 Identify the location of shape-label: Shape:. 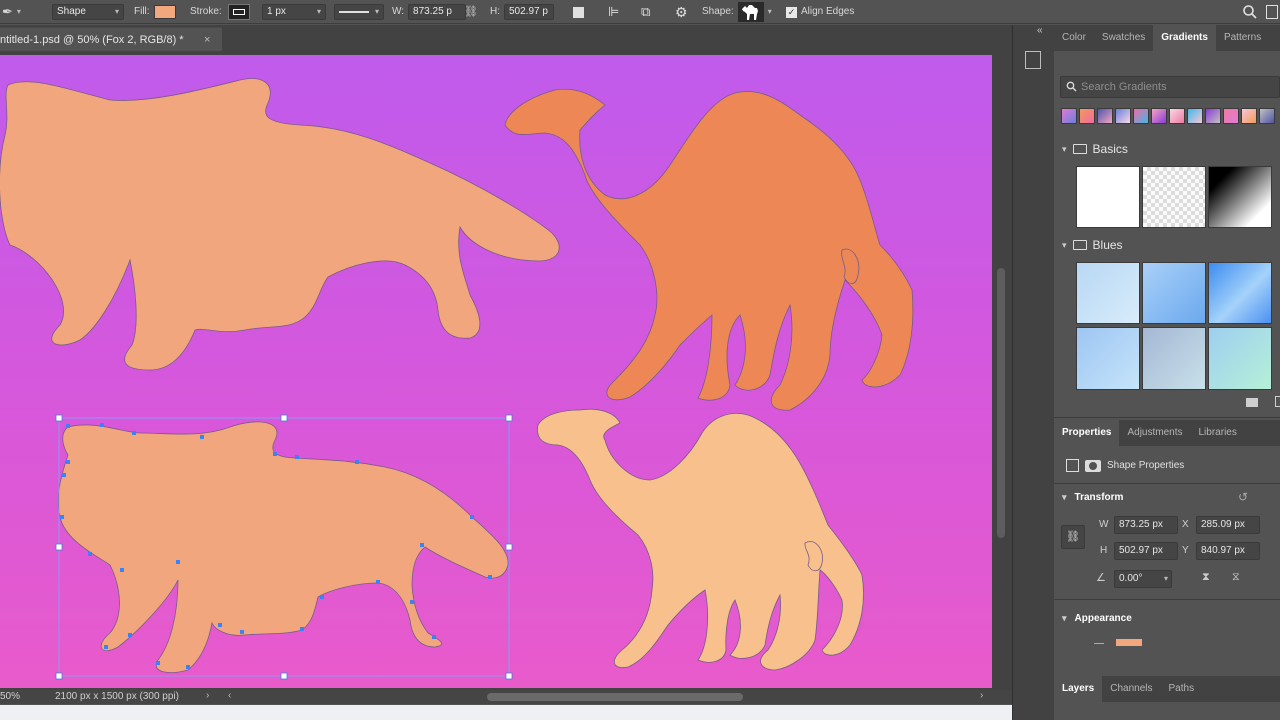
(718, 11).